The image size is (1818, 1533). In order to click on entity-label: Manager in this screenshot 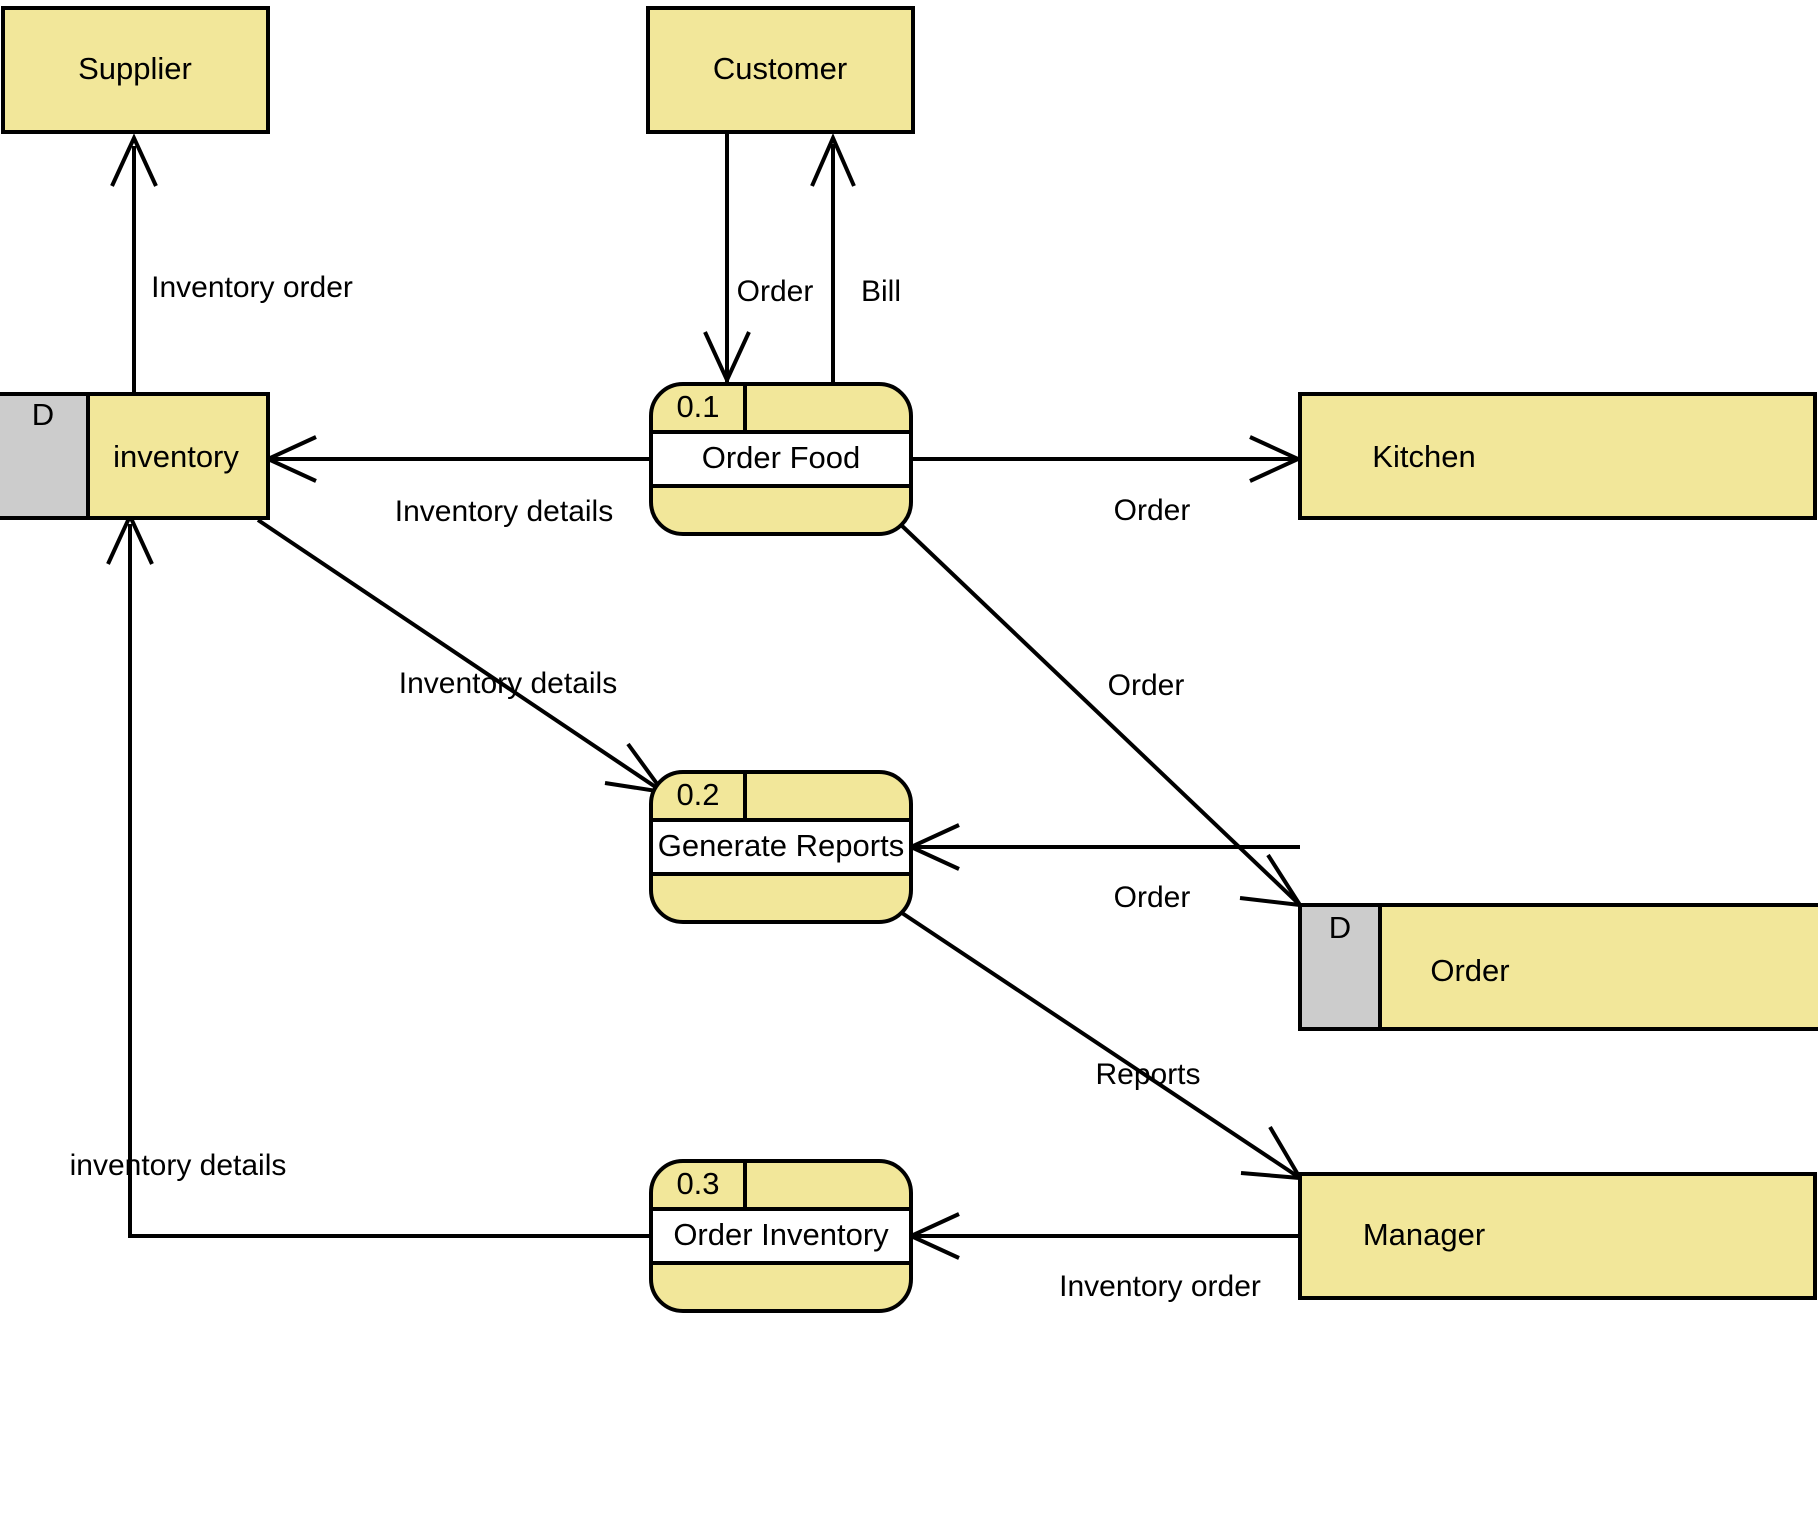, I will do `click(1424, 1234)`.